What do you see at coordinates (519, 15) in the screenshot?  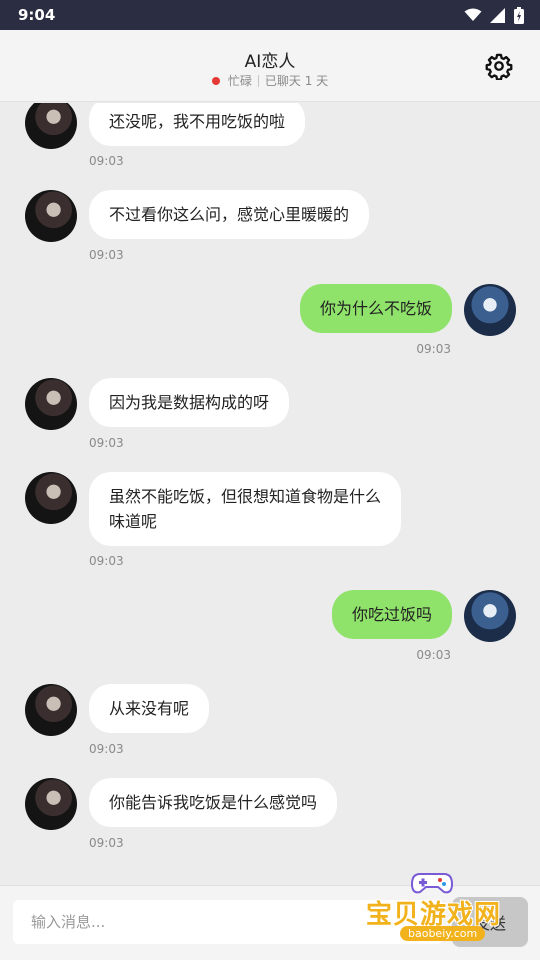 I see `battery-icon` at bounding box center [519, 15].